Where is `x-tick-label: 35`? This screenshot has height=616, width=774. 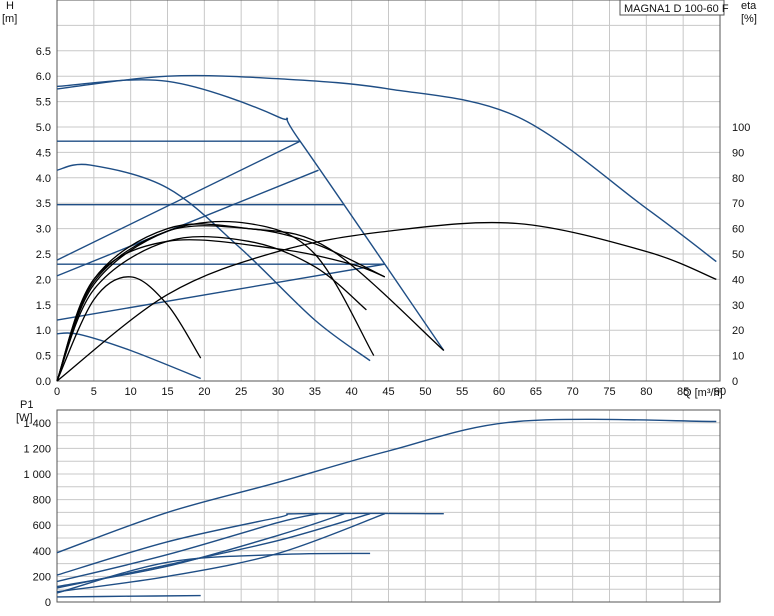
x-tick-label: 35 is located at coordinates (315, 392).